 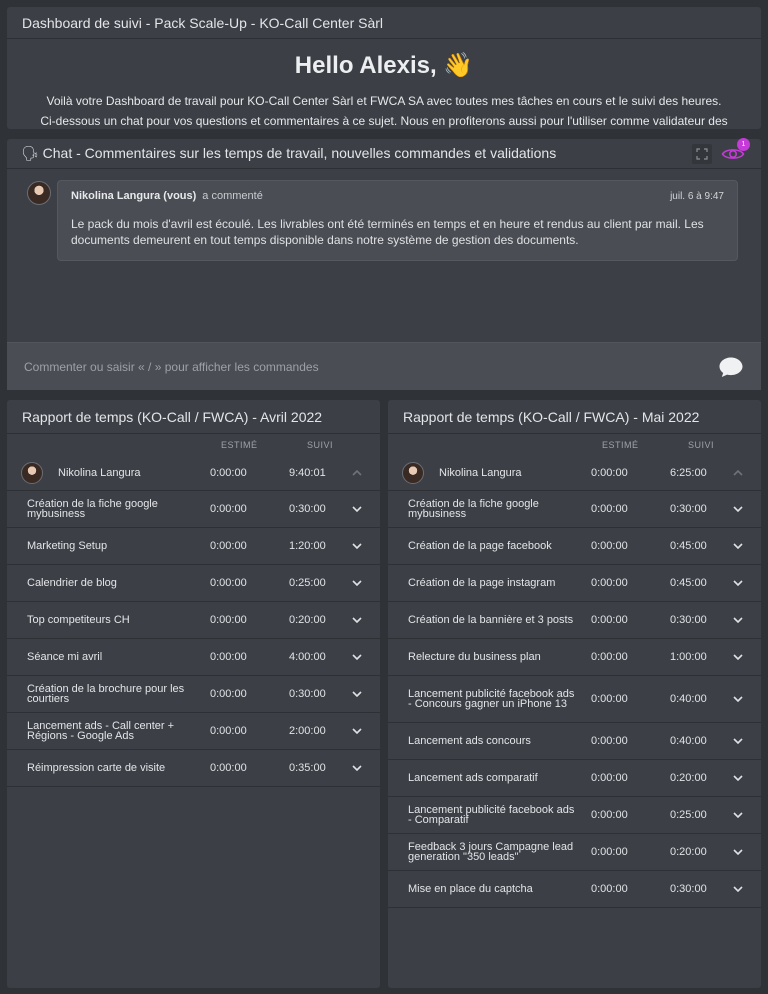 I want to click on greeting: Hello Alexis, 👋, so click(x=384, y=65).